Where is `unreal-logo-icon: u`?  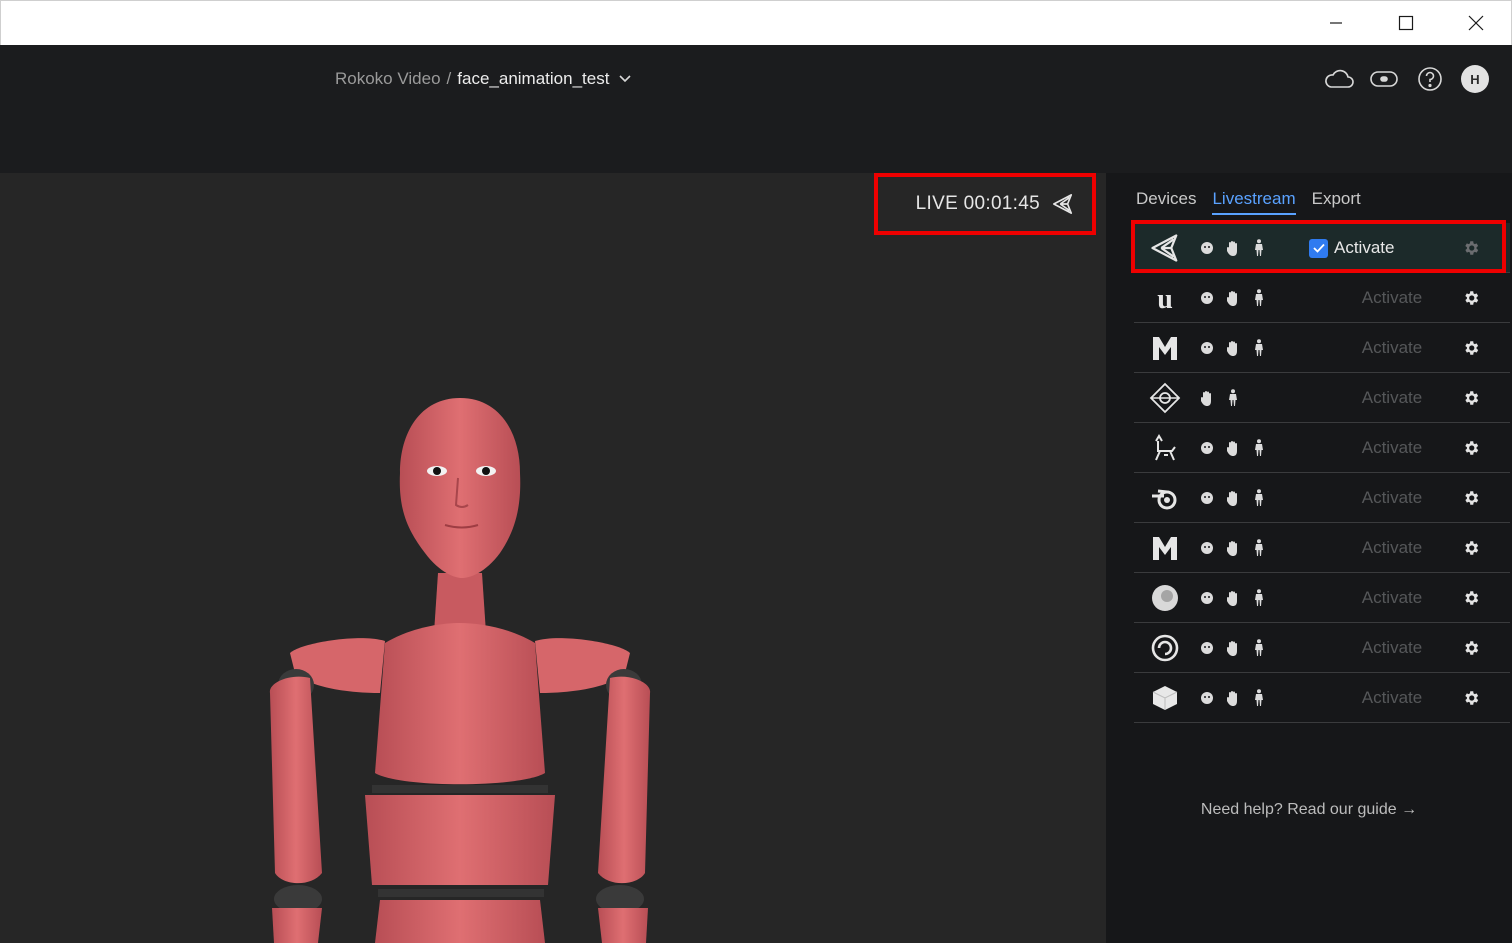 unreal-logo-icon: u is located at coordinates (1165, 298).